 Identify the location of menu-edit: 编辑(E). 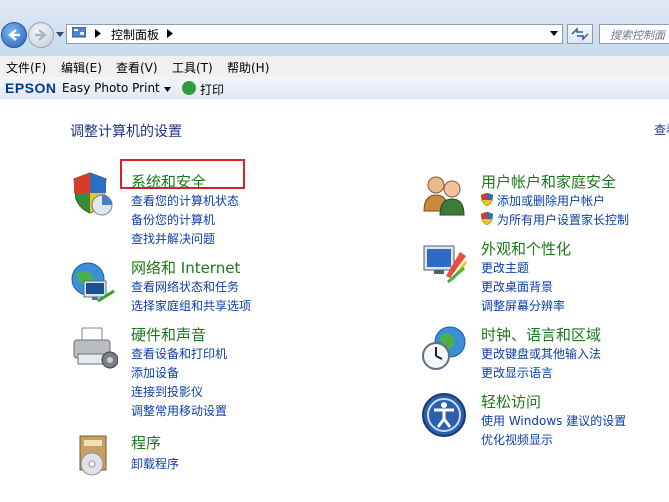
(81, 67).